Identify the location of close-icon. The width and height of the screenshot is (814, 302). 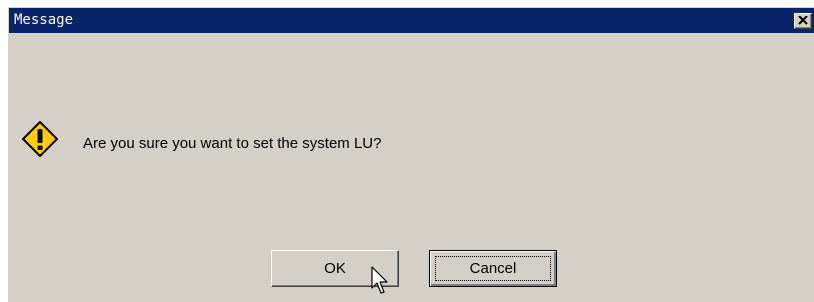
(803, 20).